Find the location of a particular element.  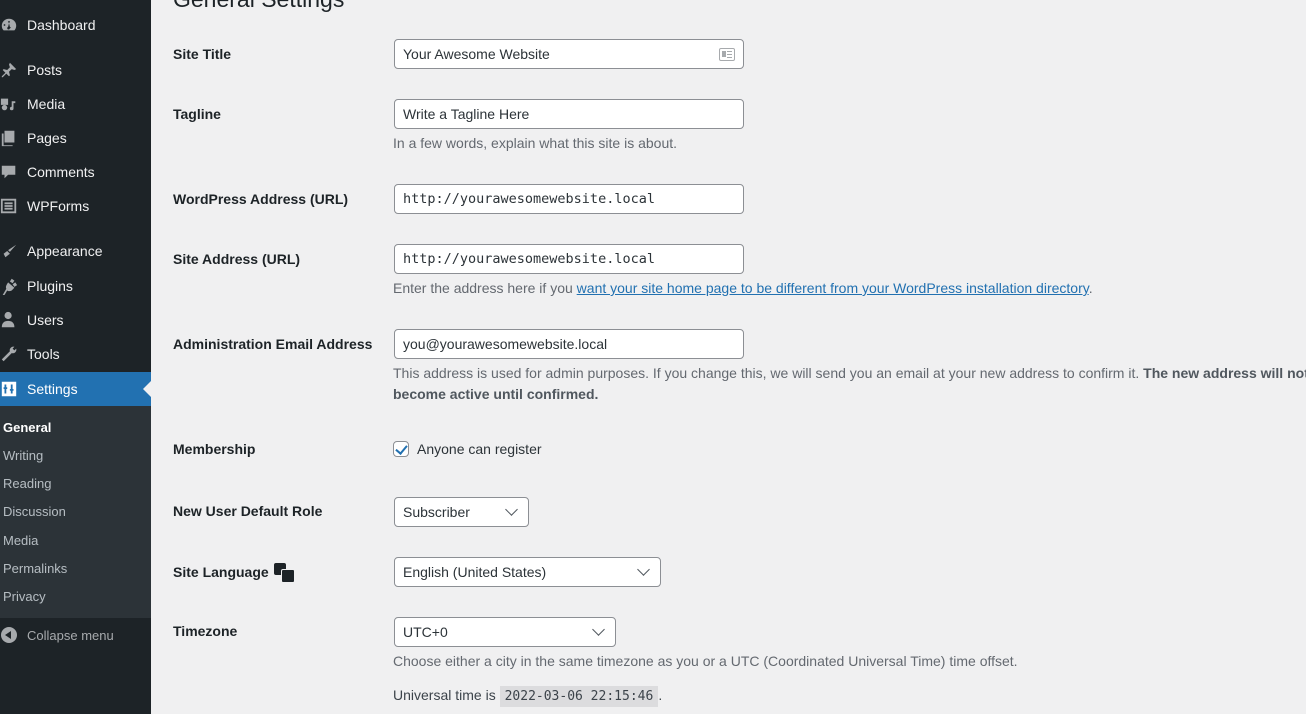

sidebar-item-label: Posts is located at coordinates (45, 70).